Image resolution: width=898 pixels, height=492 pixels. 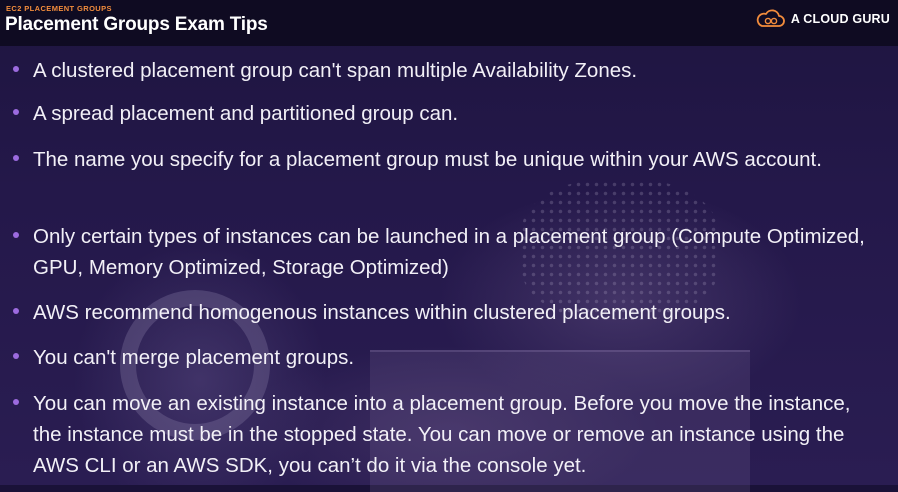 What do you see at coordinates (136, 24) in the screenshot?
I see `slide-title: Placement Groups Exam Tips` at bounding box center [136, 24].